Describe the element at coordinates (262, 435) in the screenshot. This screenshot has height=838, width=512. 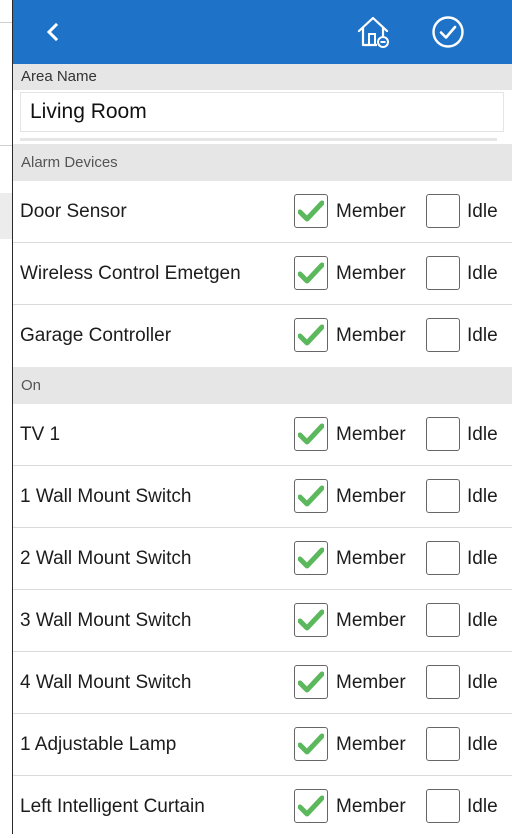
I see `device-row: TV 1 Member Idle` at that location.